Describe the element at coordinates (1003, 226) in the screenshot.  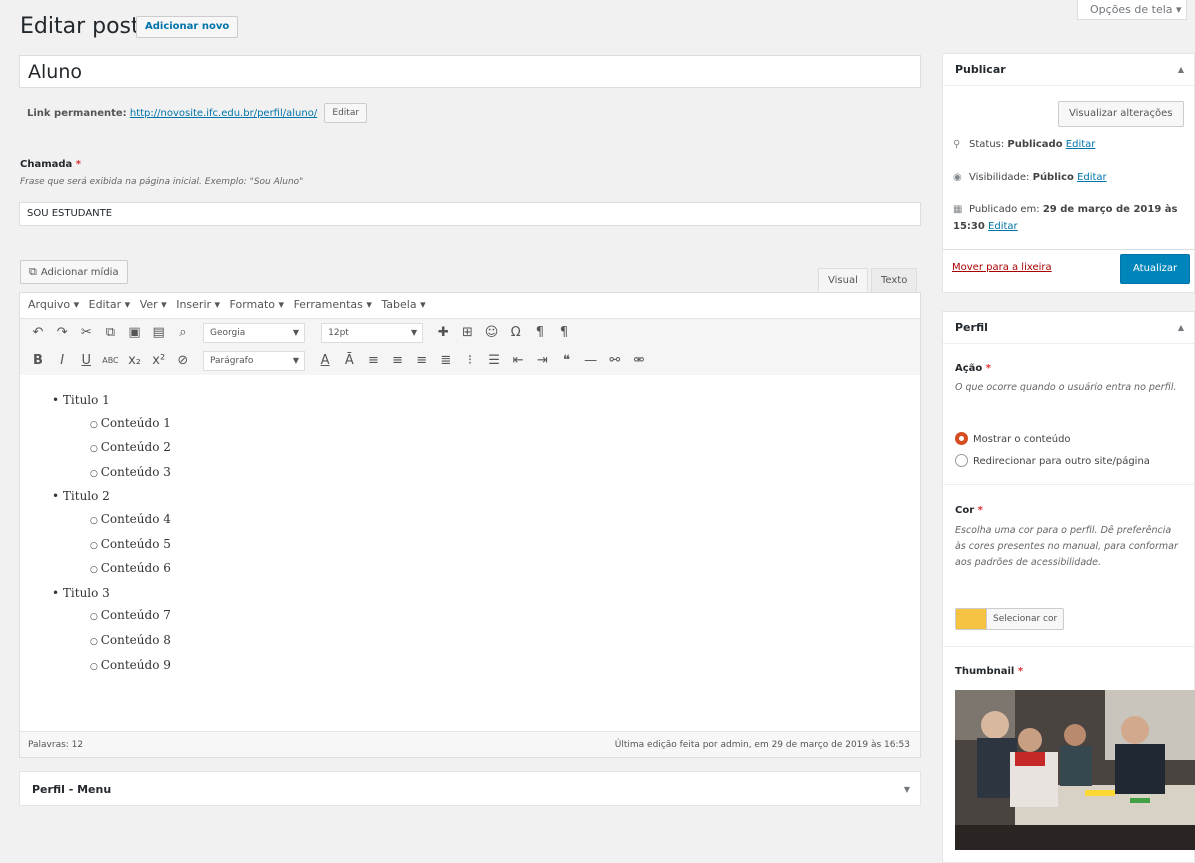
I see `date-edit-link: Editar` at that location.